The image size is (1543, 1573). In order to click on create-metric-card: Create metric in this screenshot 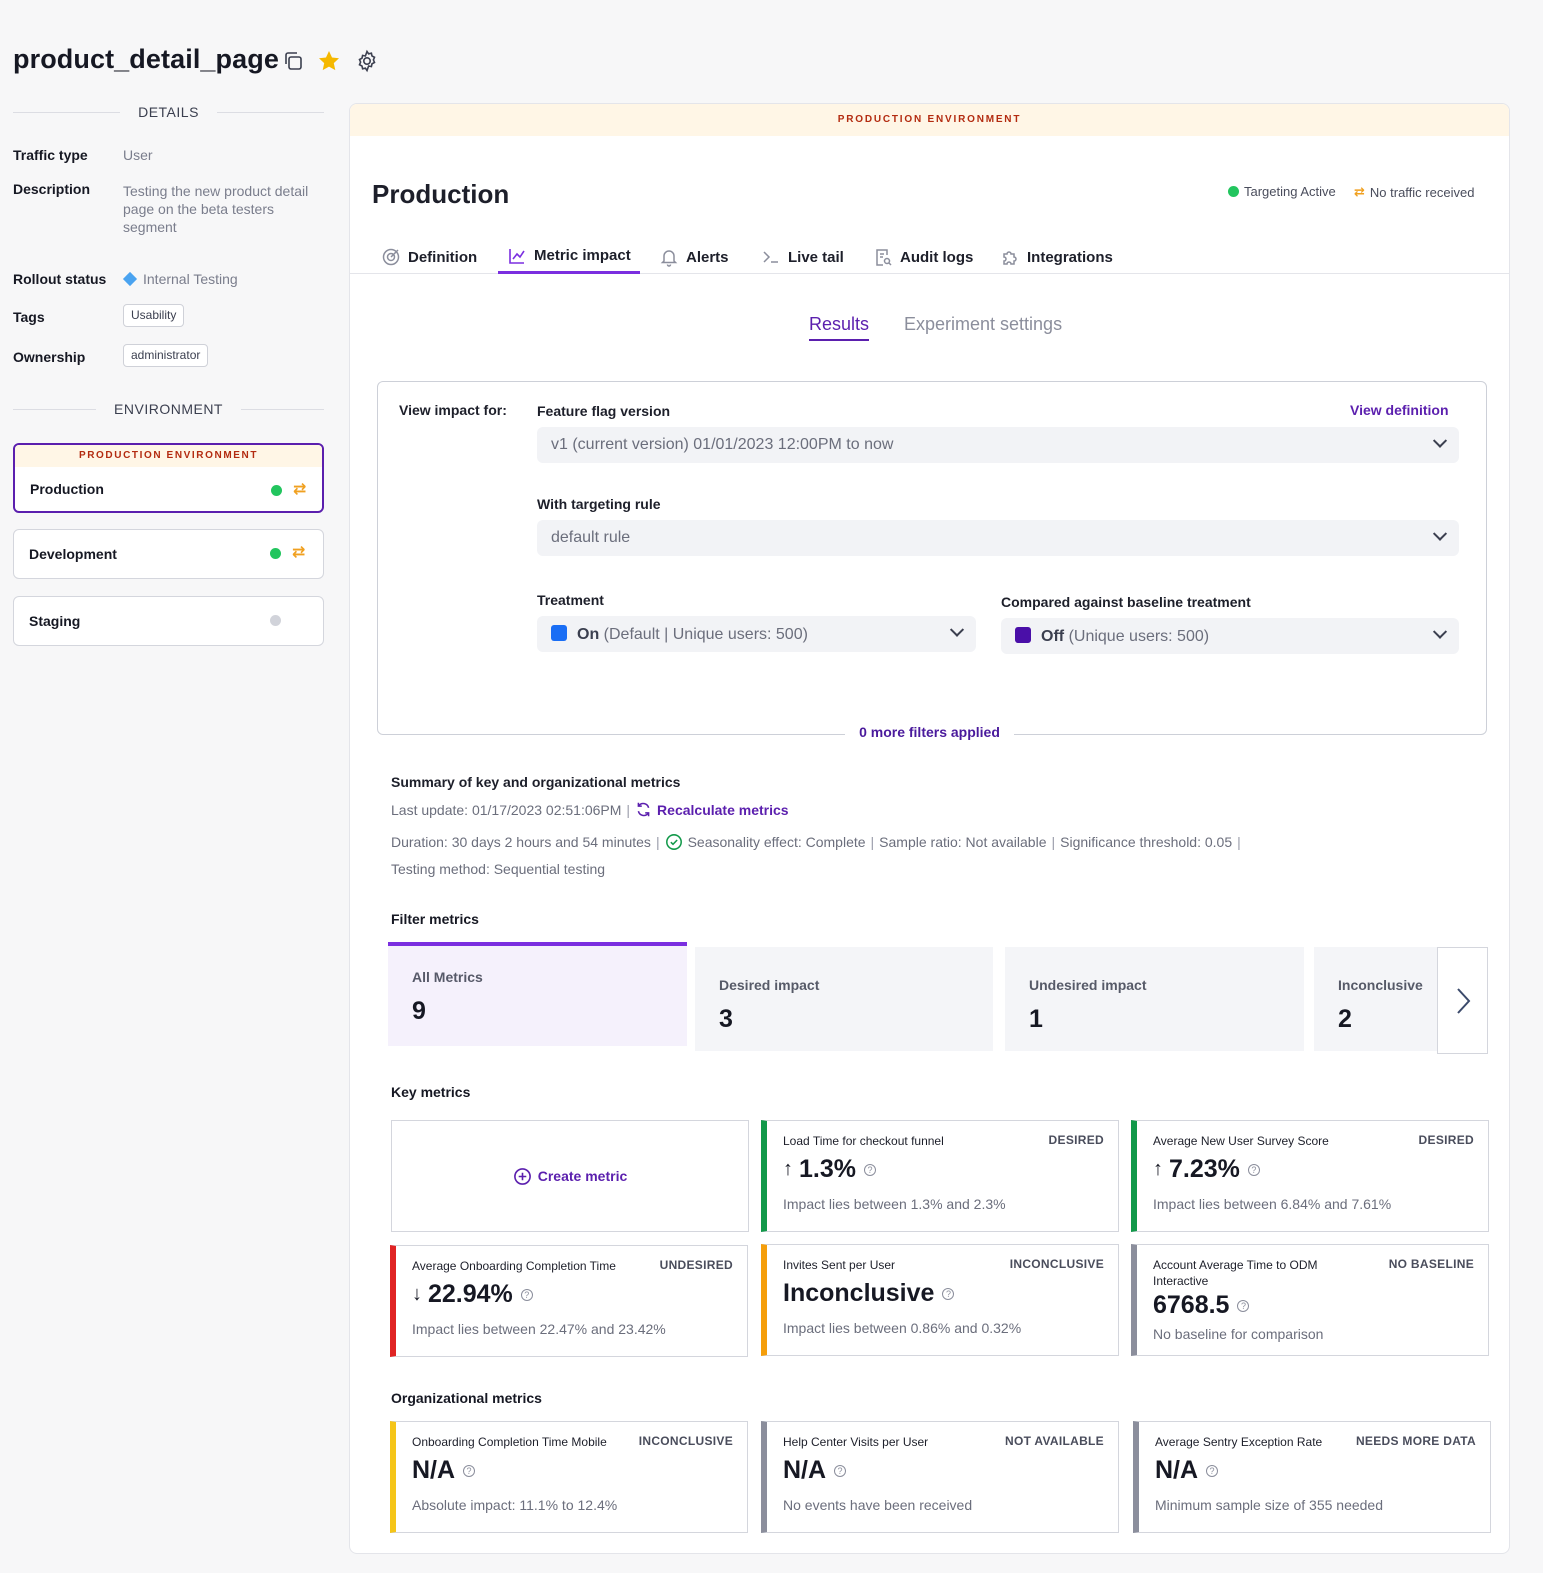, I will do `click(570, 1176)`.